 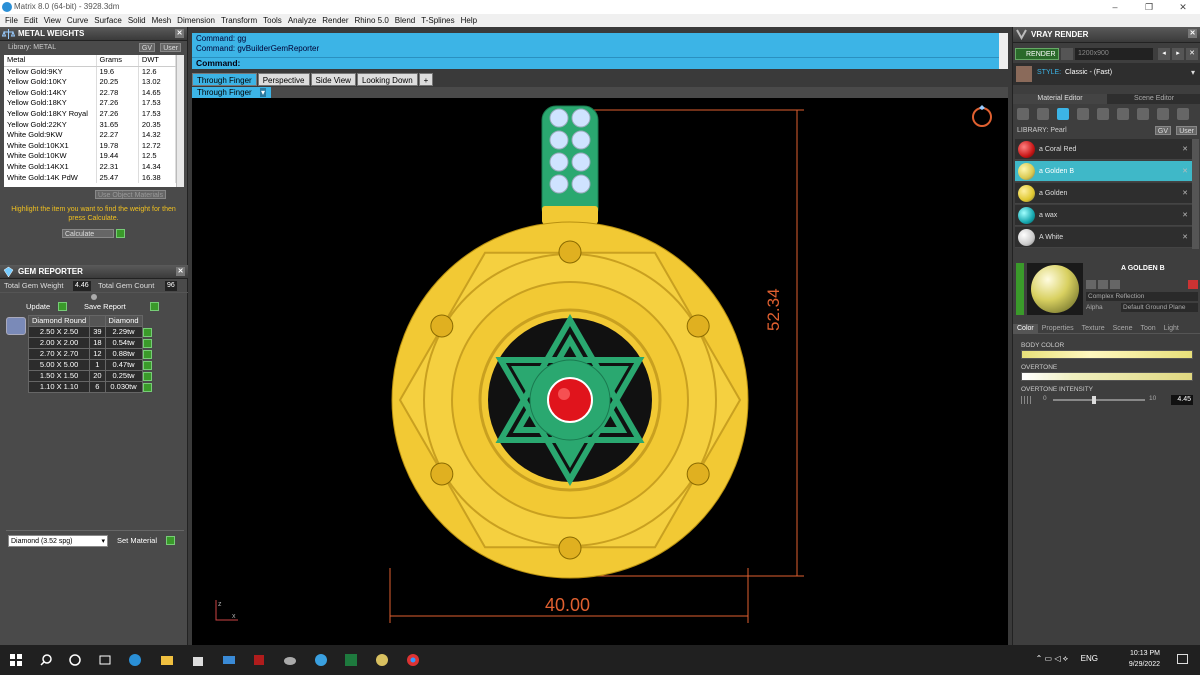 I want to click on tab-scene-editor: Scene Editor, so click(x=1153, y=99).